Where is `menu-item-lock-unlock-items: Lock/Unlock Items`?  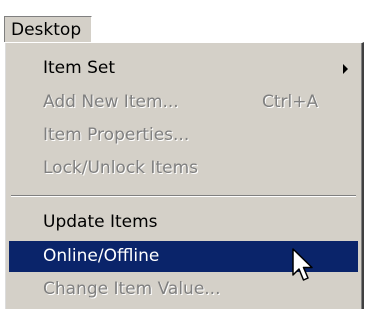 menu-item-lock-unlock-items: Lock/Unlock Items is located at coordinates (183, 168).